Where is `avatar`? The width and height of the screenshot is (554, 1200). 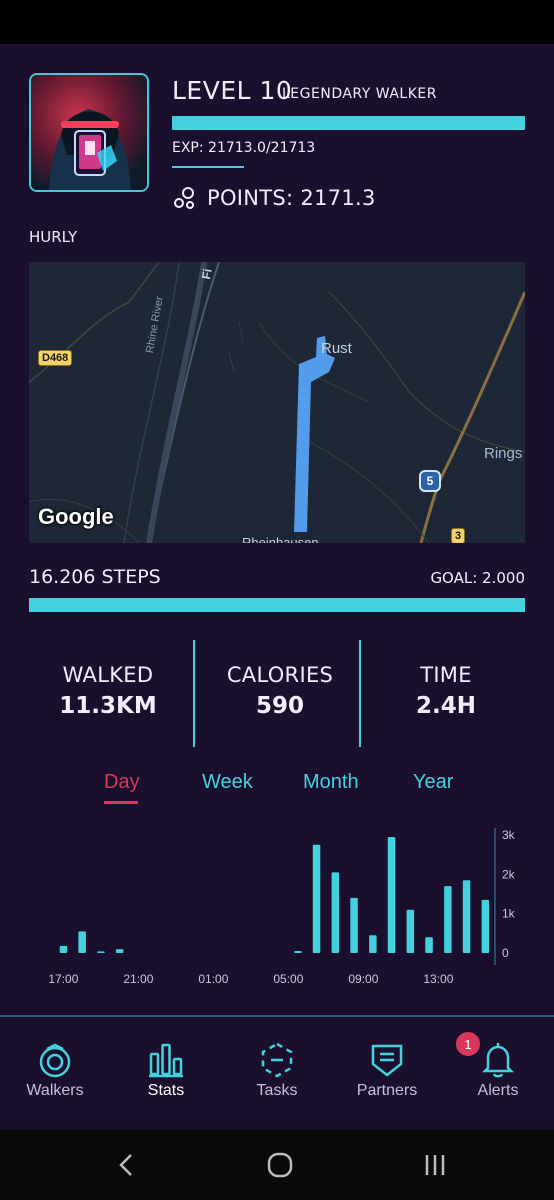 avatar is located at coordinates (89, 132).